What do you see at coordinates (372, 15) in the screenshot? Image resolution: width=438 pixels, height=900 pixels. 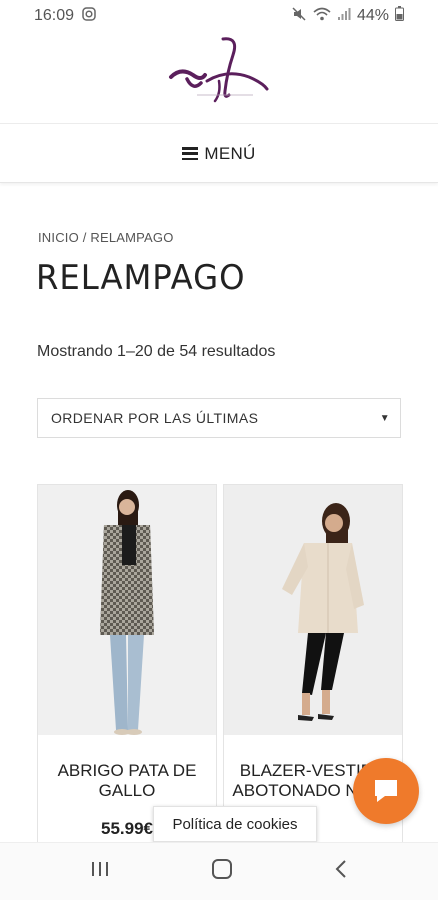 I see `battery-level: 44%` at bounding box center [372, 15].